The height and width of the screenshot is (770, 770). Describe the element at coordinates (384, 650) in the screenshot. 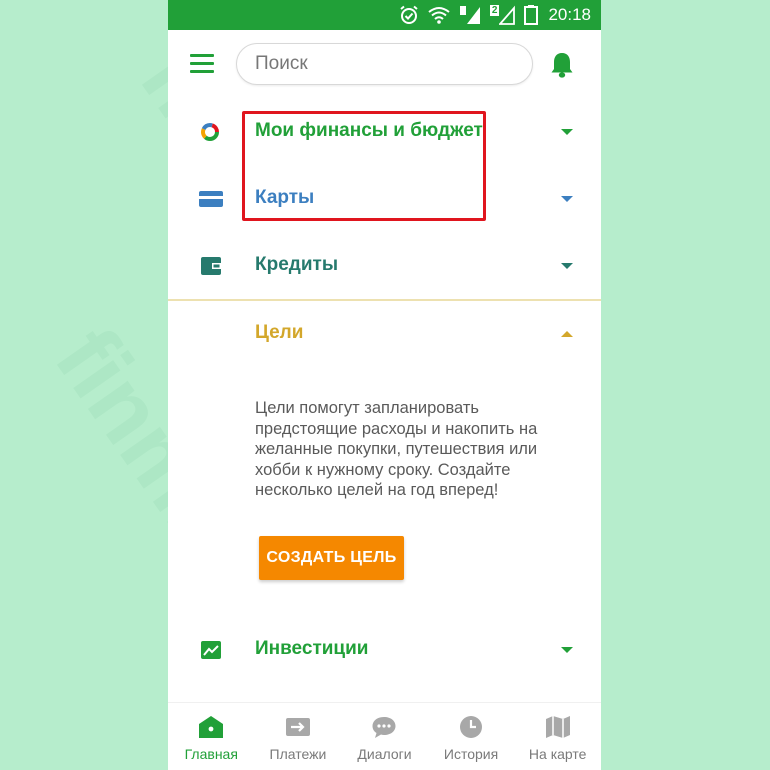

I see `section-investments: Инвестиции` at that location.